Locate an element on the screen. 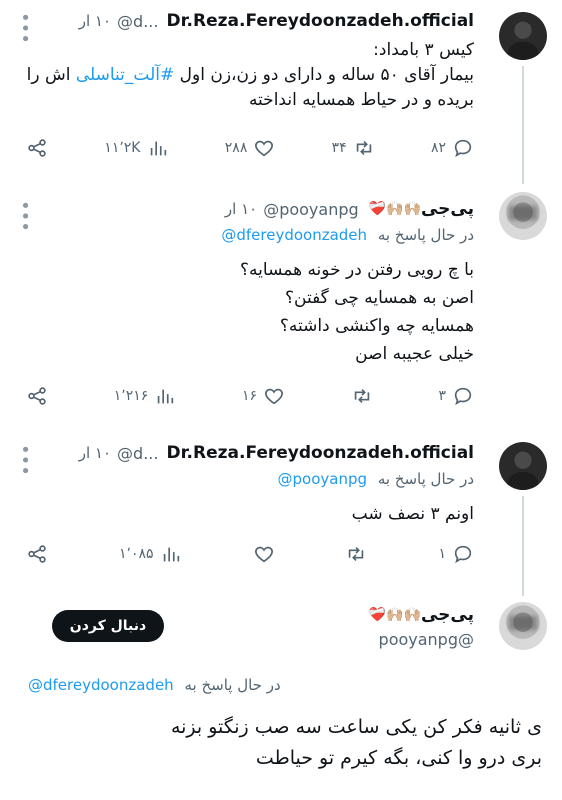 This screenshot has width=562, height=800. tweet-header: پی‌جی 🙌🏼🙌🏼❤️‍🩹 is located at coordinates (327, 615).